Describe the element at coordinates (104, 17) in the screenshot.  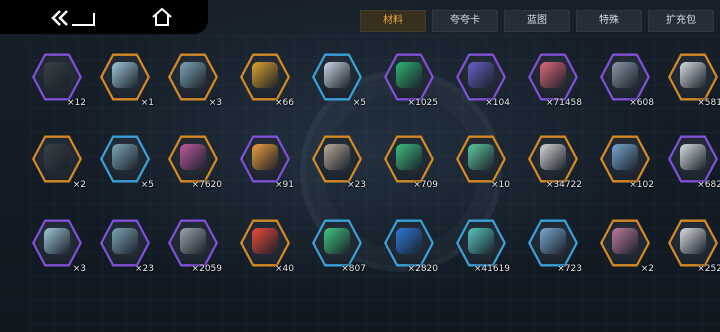
I see `top-bar` at that location.